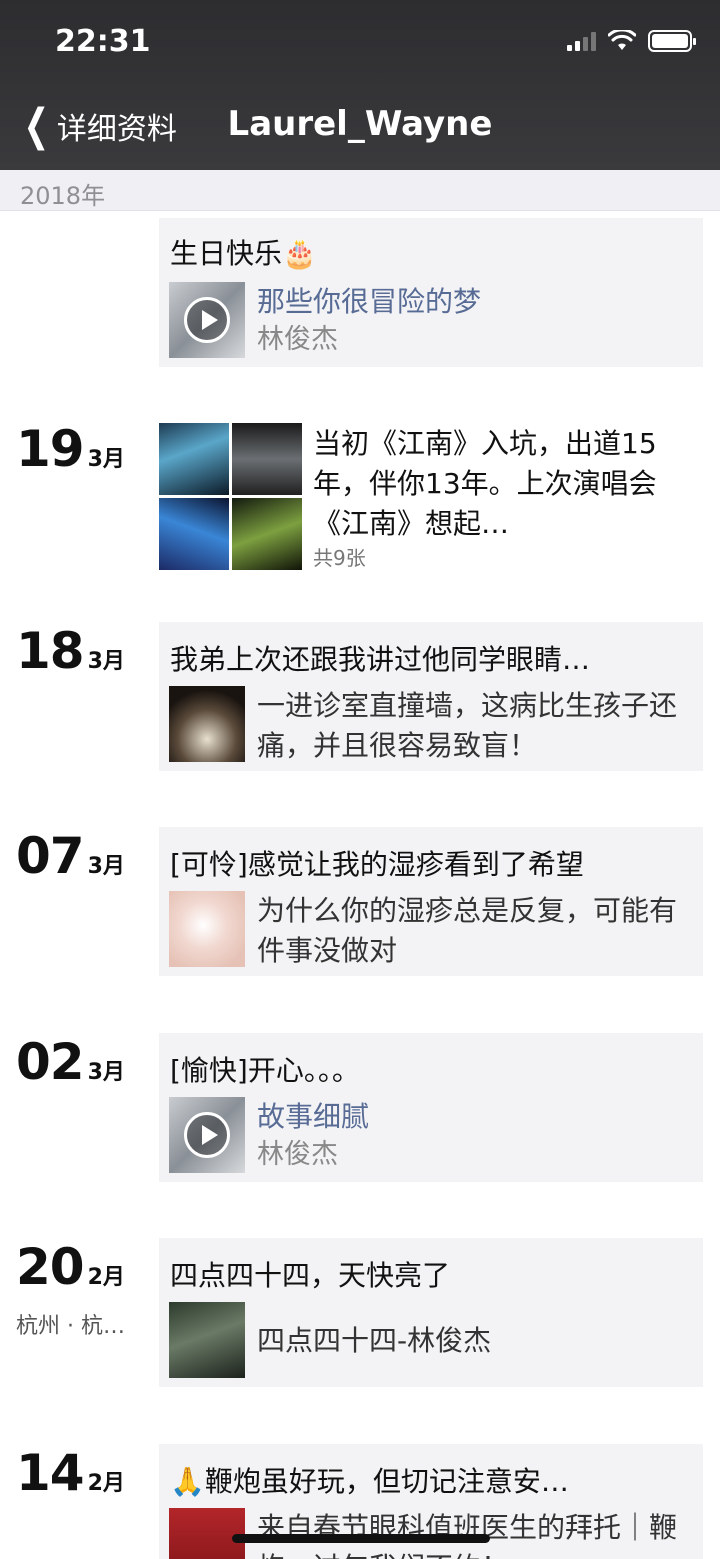 The height and width of the screenshot is (1559, 720). I want to click on post-day: 14, so click(50, 1473).